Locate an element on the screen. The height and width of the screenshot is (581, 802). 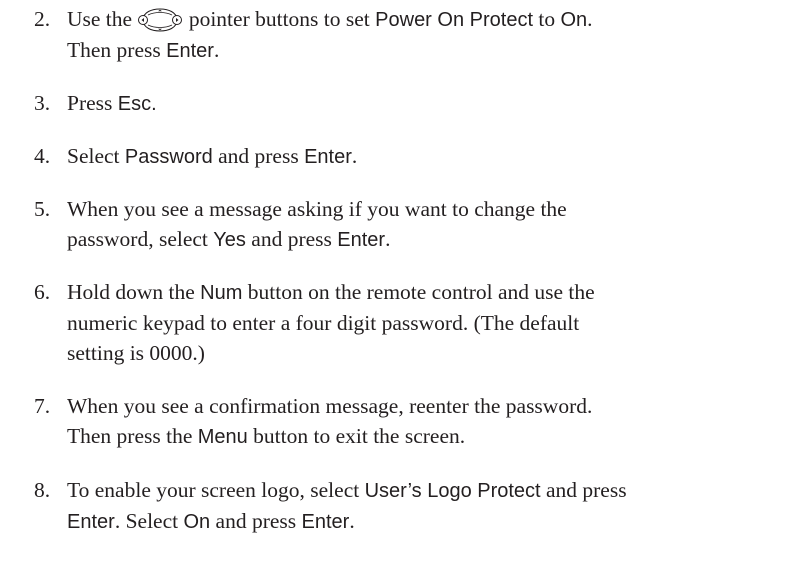
body-text: Select is located at coordinates (96, 156).